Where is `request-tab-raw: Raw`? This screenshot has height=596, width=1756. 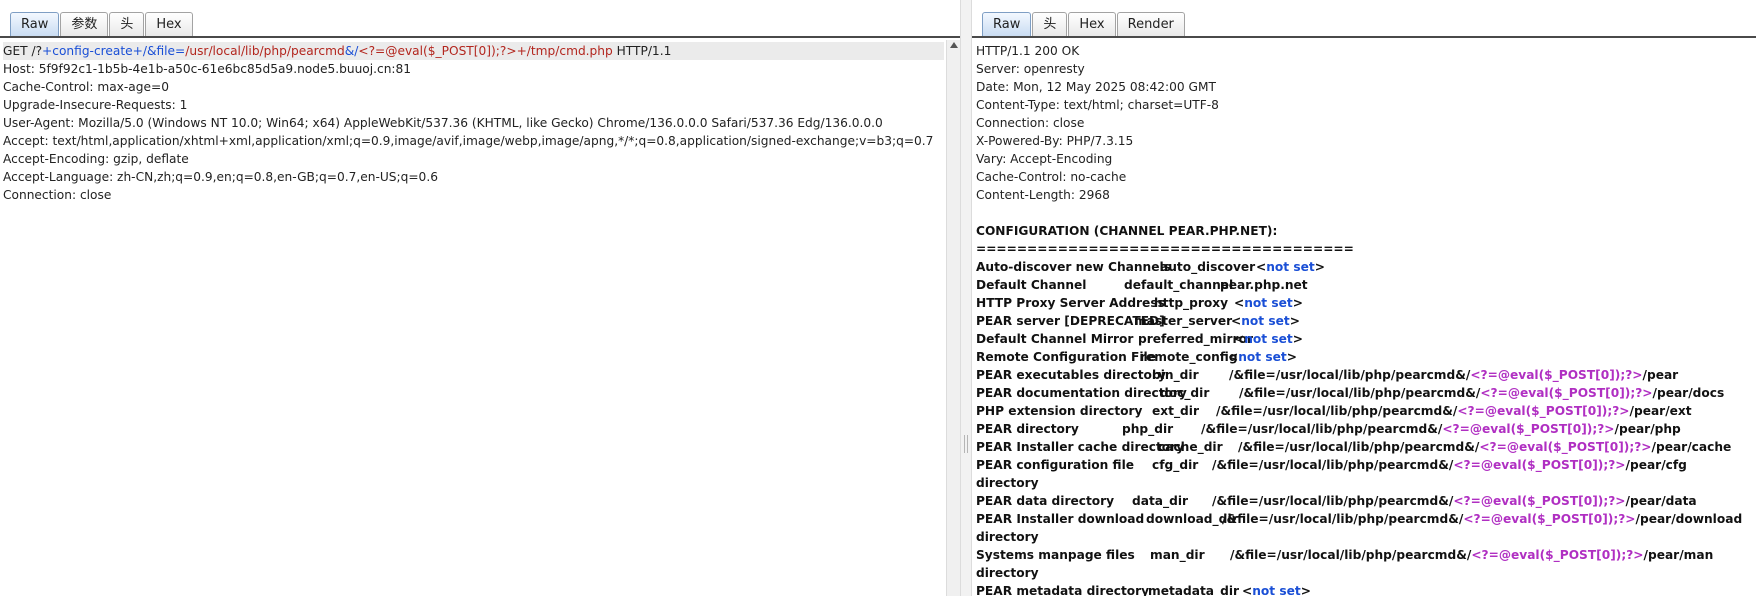 request-tab-raw: Raw is located at coordinates (35, 24).